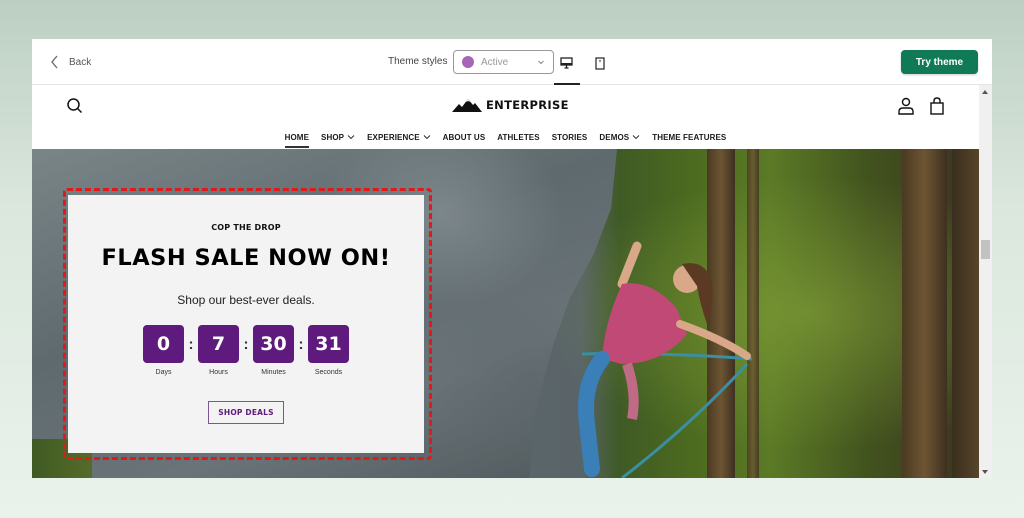 The width and height of the screenshot is (1024, 518). What do you see at coordinates (333, 137) in the screenshot?
I see `nav-label: SHOP` at bounding box center [333, 137].